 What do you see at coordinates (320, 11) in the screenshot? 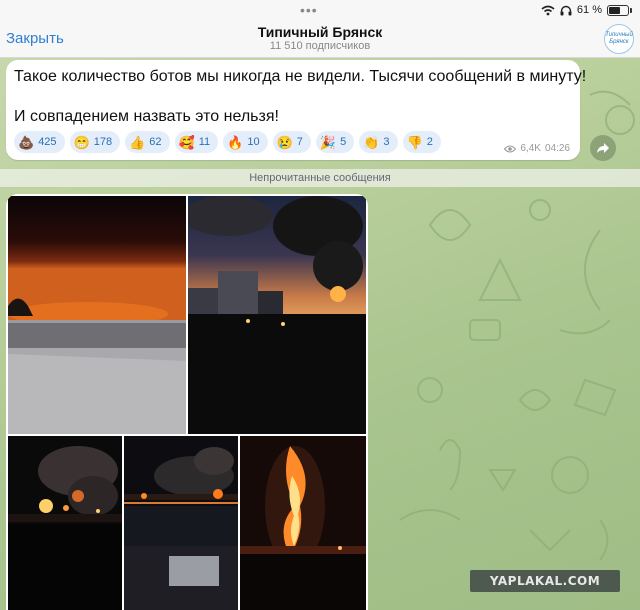
I see `status-bar: ••• 61 %` at bounding box center [320, 11].